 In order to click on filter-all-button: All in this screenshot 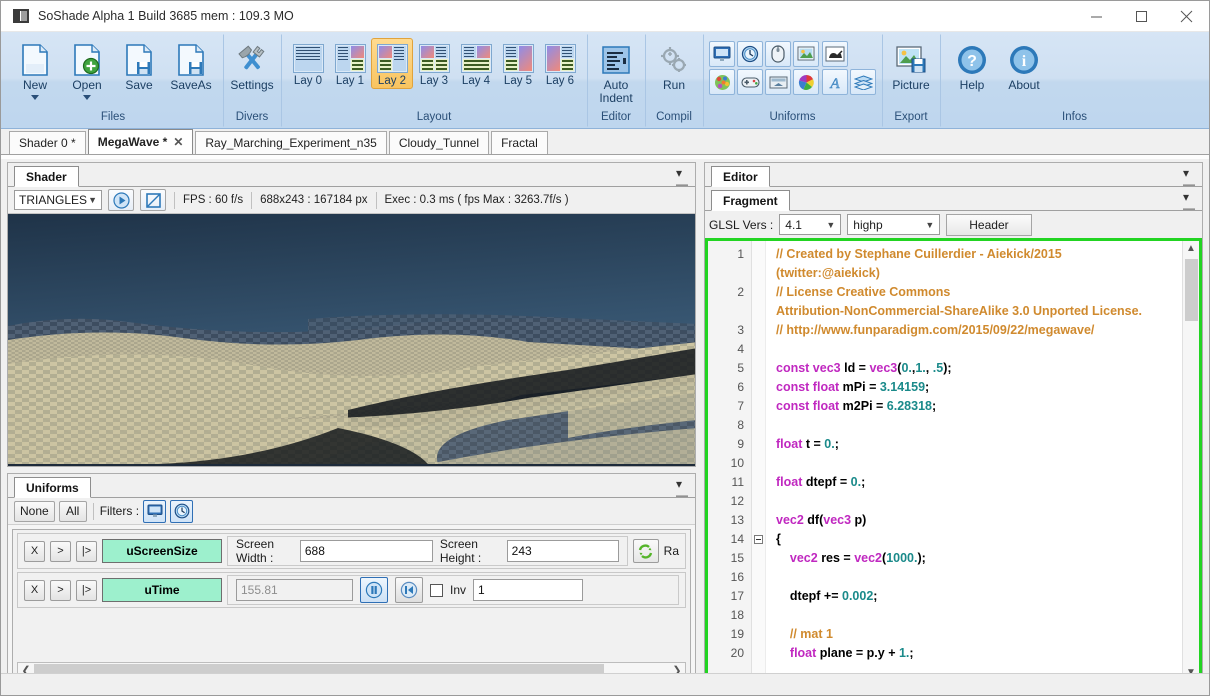, I will do `click(72, 511)`.